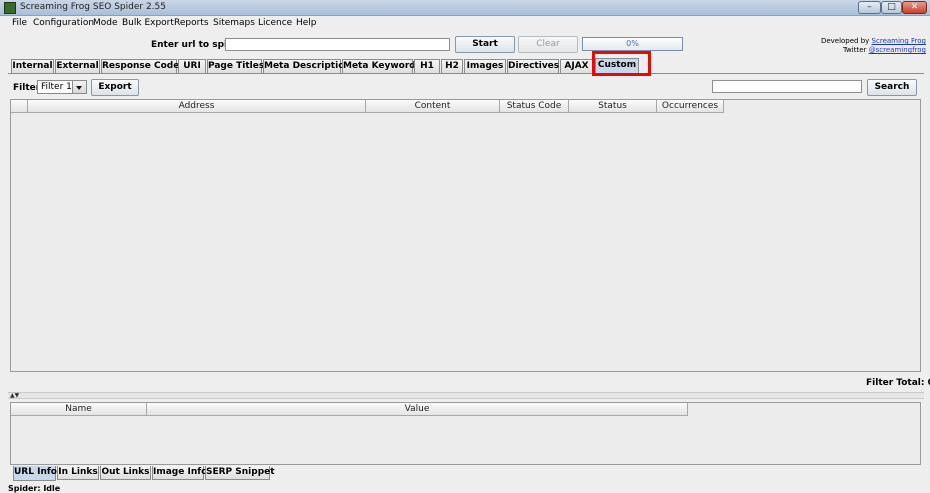  Describe the element at coordinates (179, 473) in the screenshot. I see `tab-image-info: Image Info` at that location.